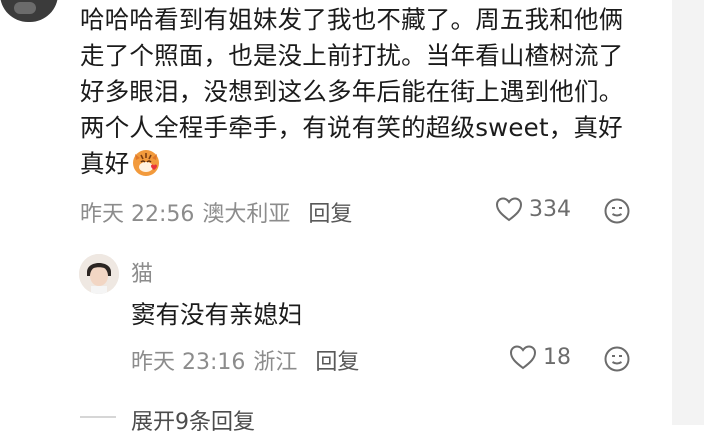 This screenshot has width=704, height=436. I want to click on divider-line, so click(98, 417).